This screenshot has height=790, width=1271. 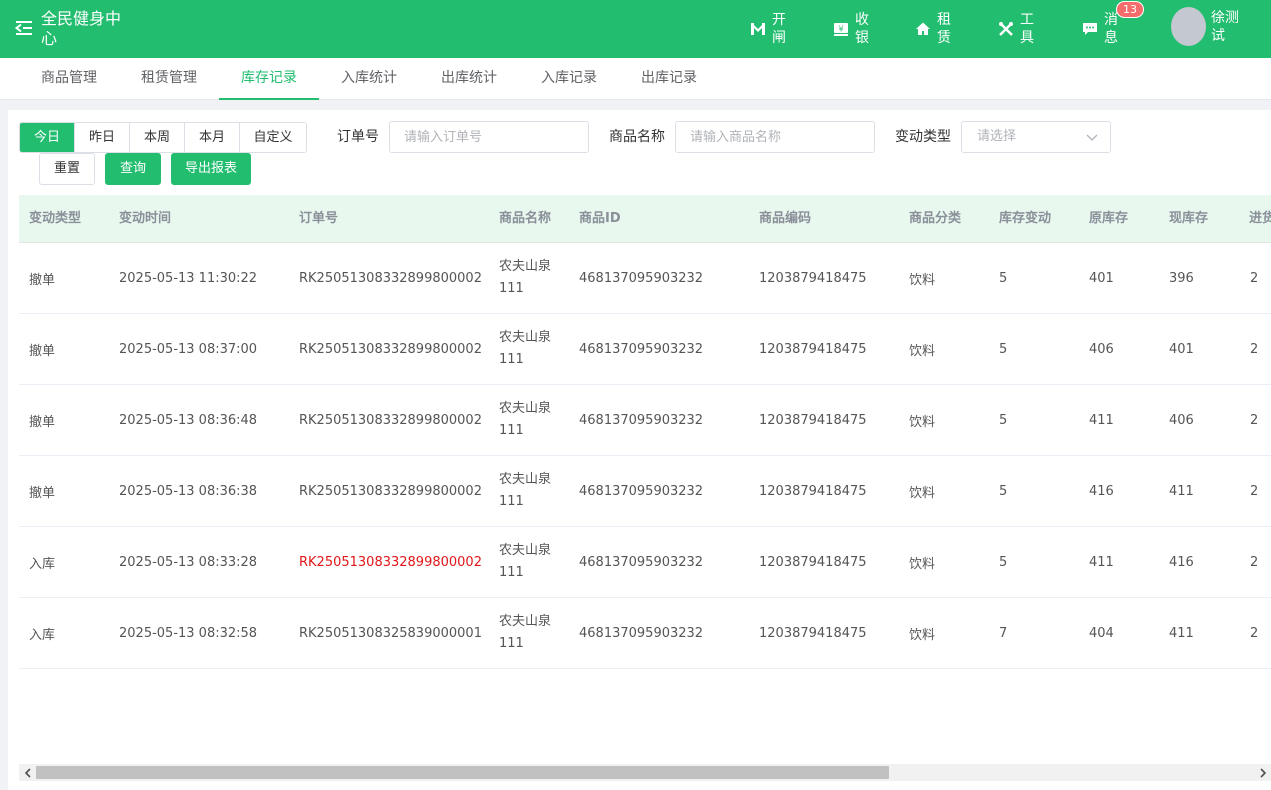 I want to click on tools-icon, so click(x=1006, y=29).